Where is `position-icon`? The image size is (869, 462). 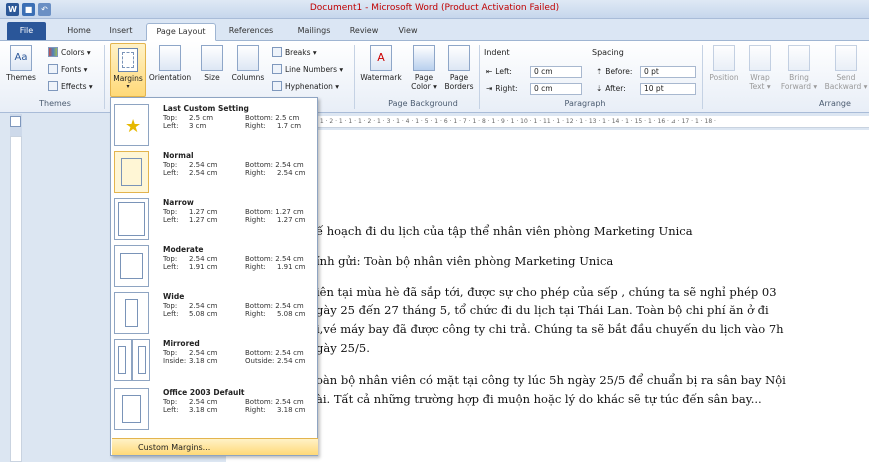 position-icon is located at coordinates (724, 58).